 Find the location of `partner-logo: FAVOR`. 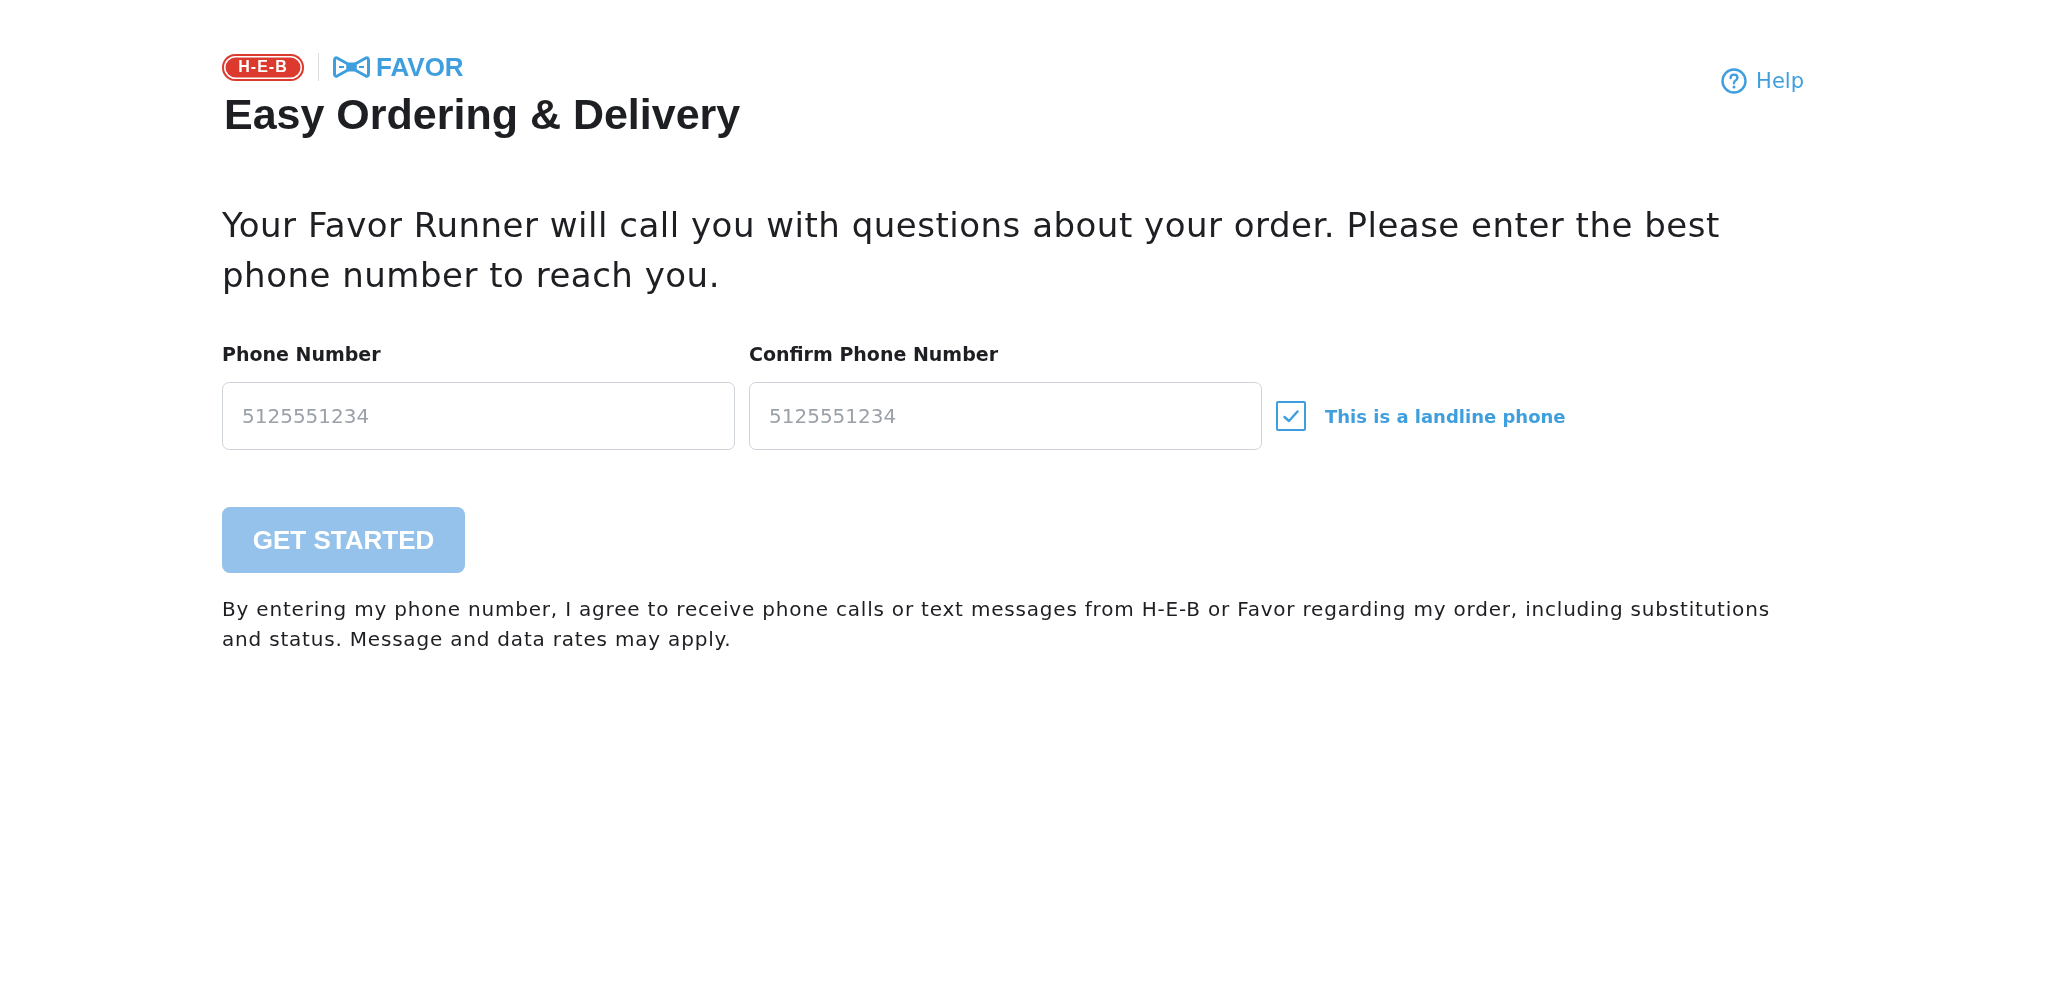

partner-logo: FAVOR is located at coordinates (420, 67).